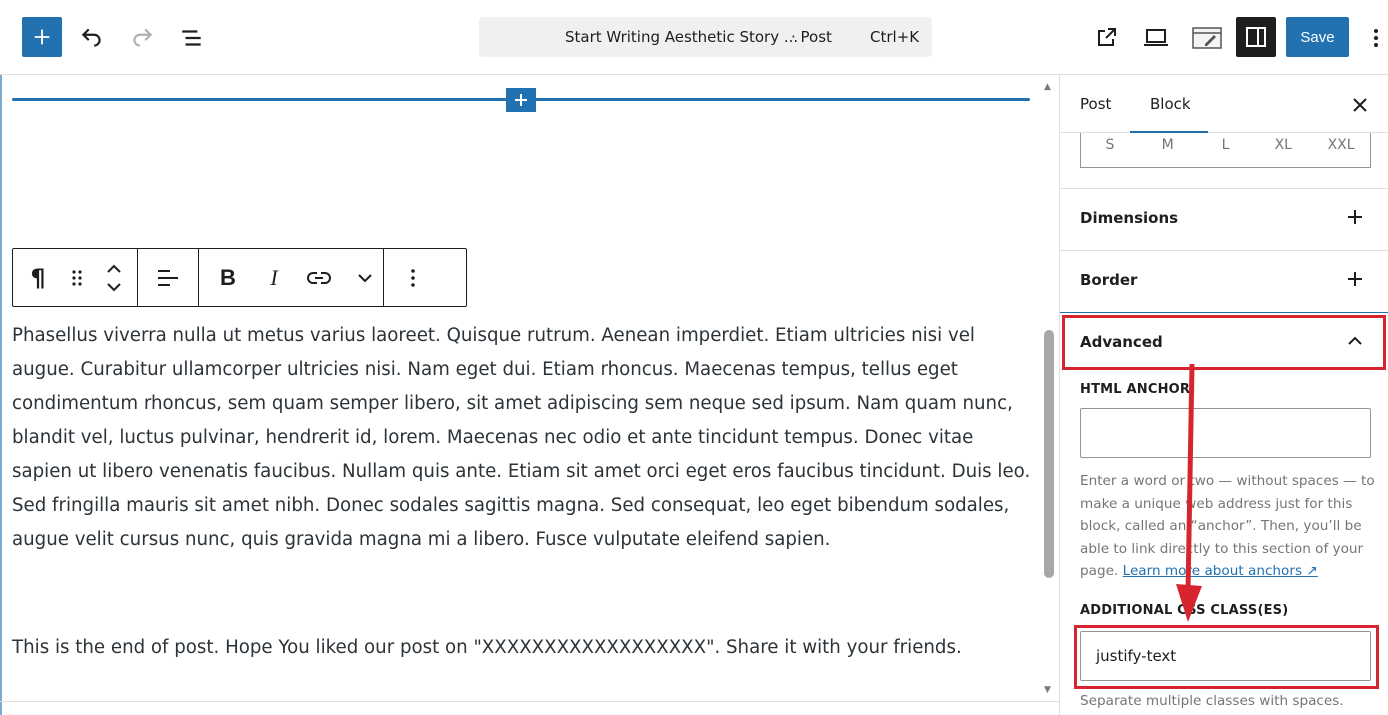 This screenshot has height=715, width=1388. I want to click on align-left-icon, so click(168, 277).